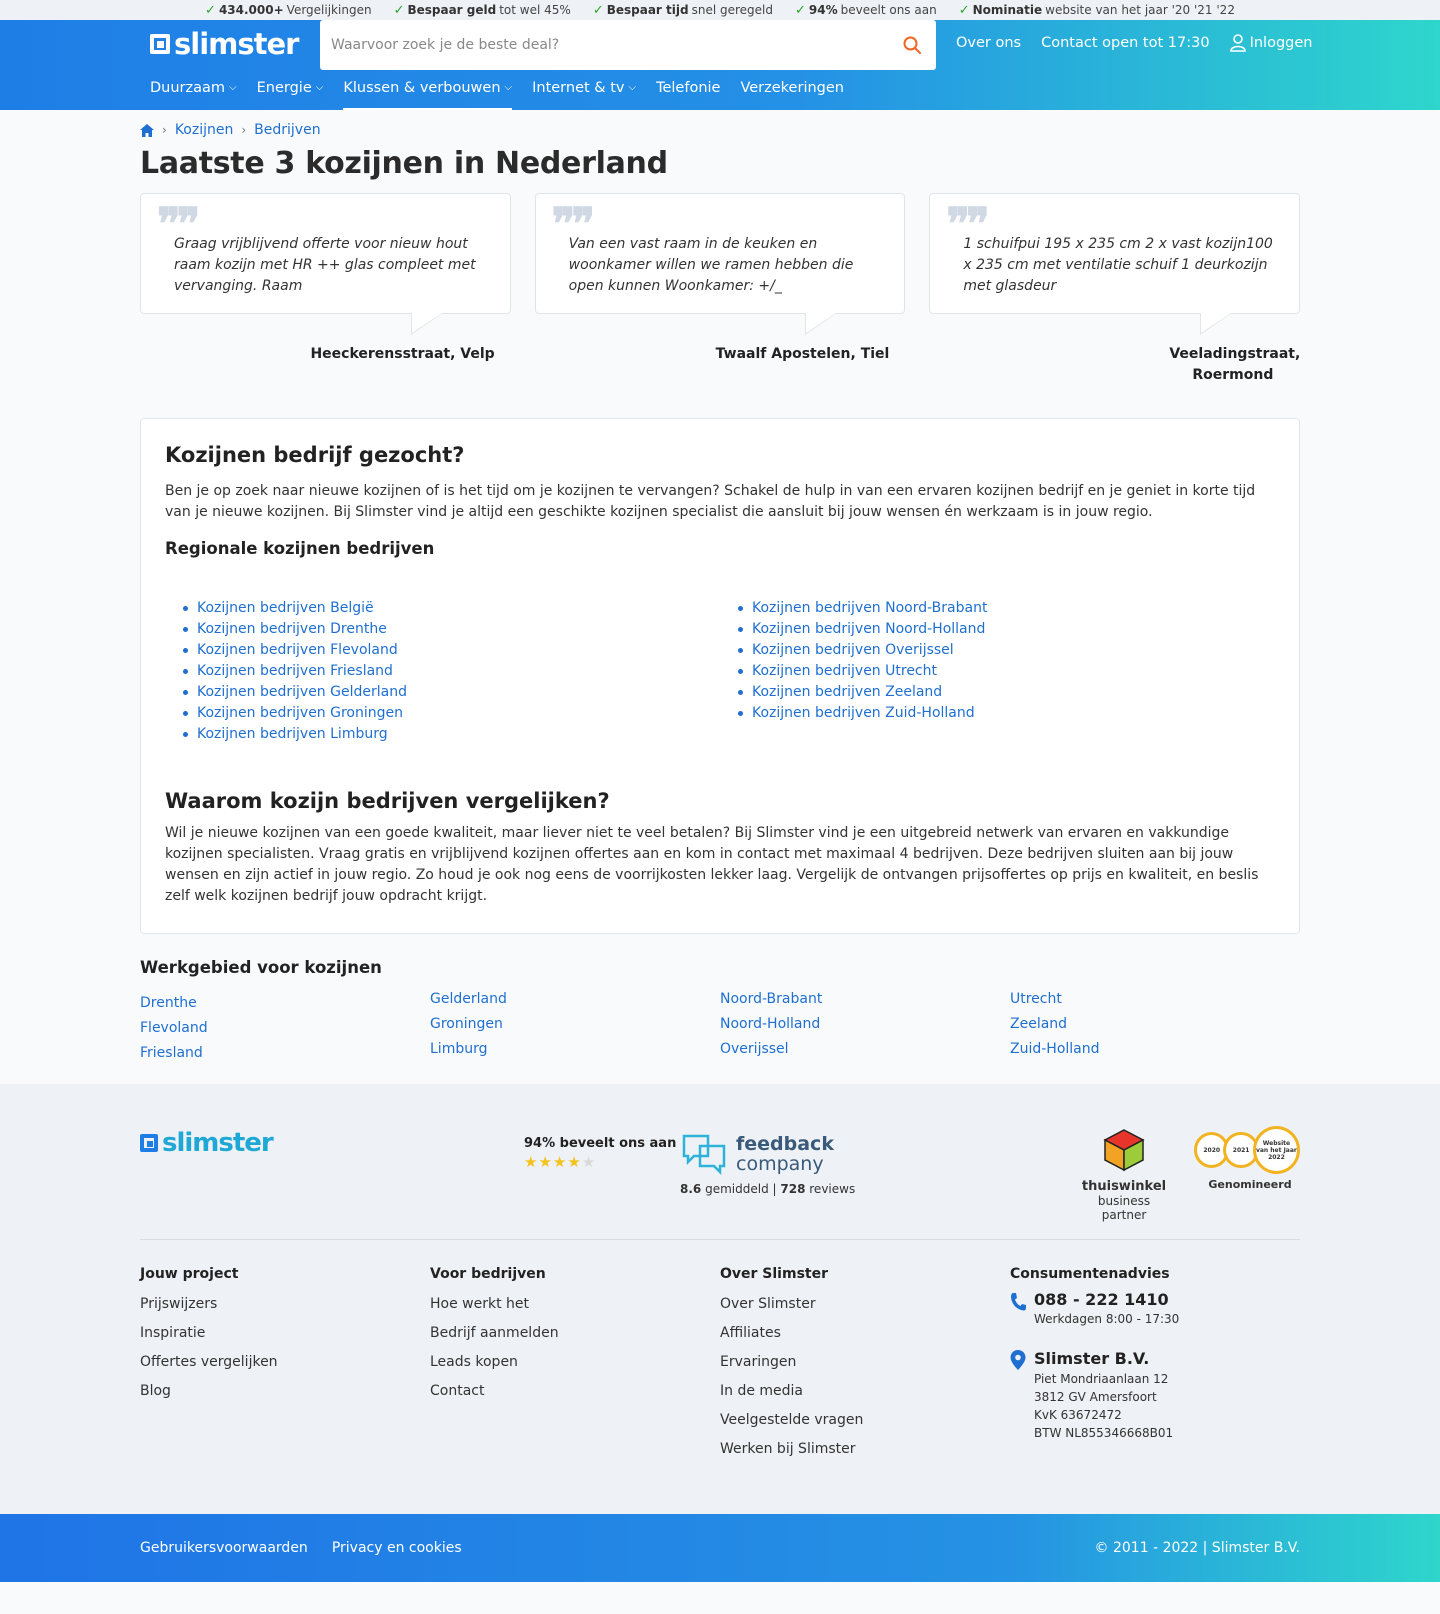 This screenshot has width=1440, height=1614. I want to click on work-area-link: Groningen, so click(575, 1024).